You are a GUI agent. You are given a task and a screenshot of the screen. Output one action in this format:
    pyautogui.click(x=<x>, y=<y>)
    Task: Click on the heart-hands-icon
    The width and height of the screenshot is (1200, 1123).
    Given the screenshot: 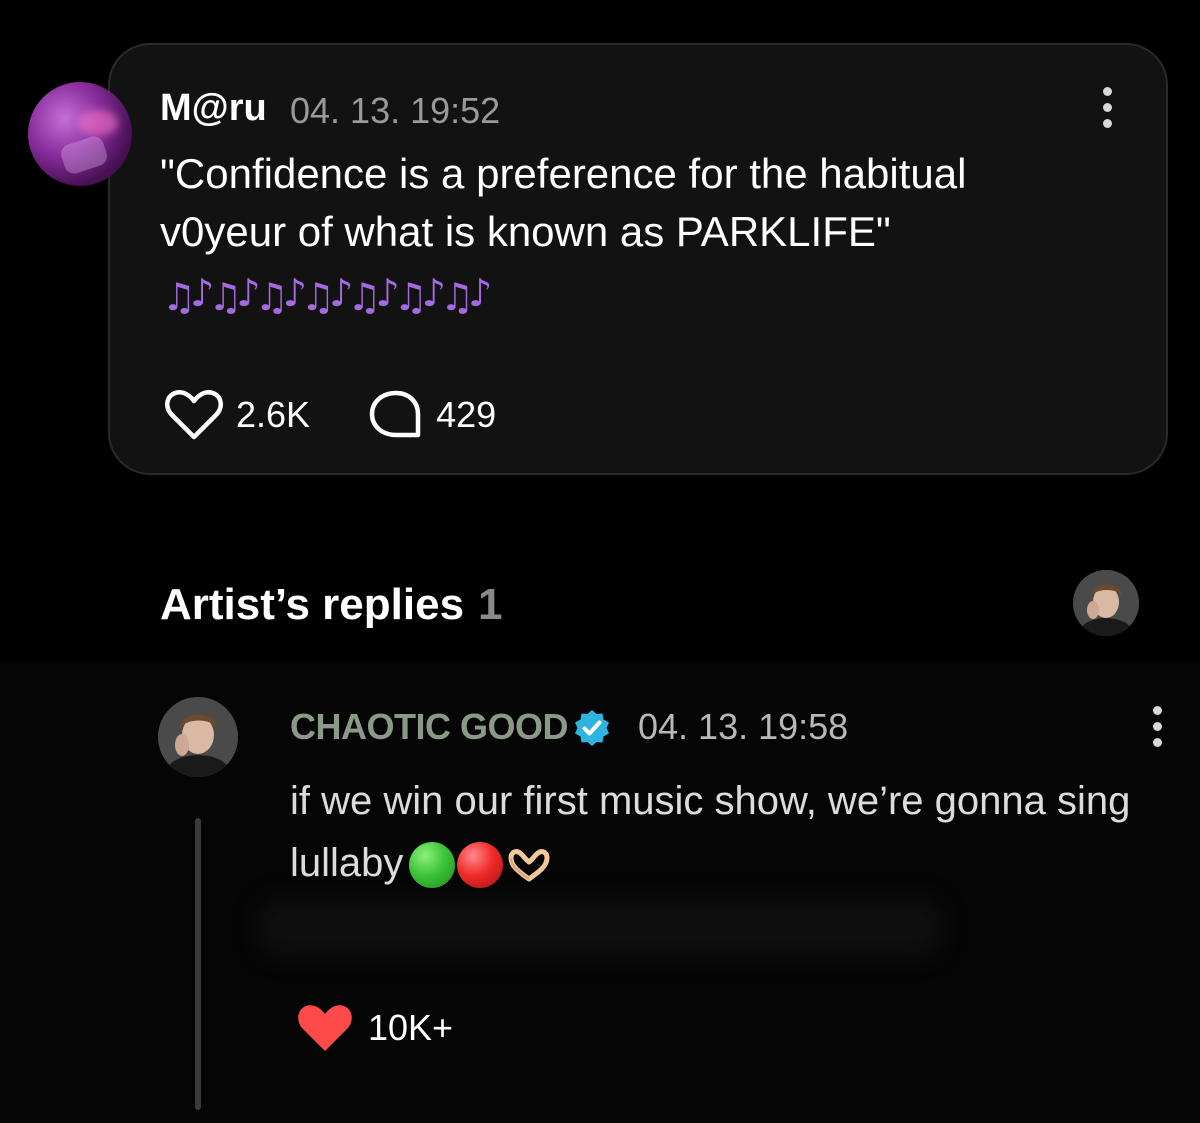 What is the action you would take?
    pyautogui.click(x=529, y=865)
    